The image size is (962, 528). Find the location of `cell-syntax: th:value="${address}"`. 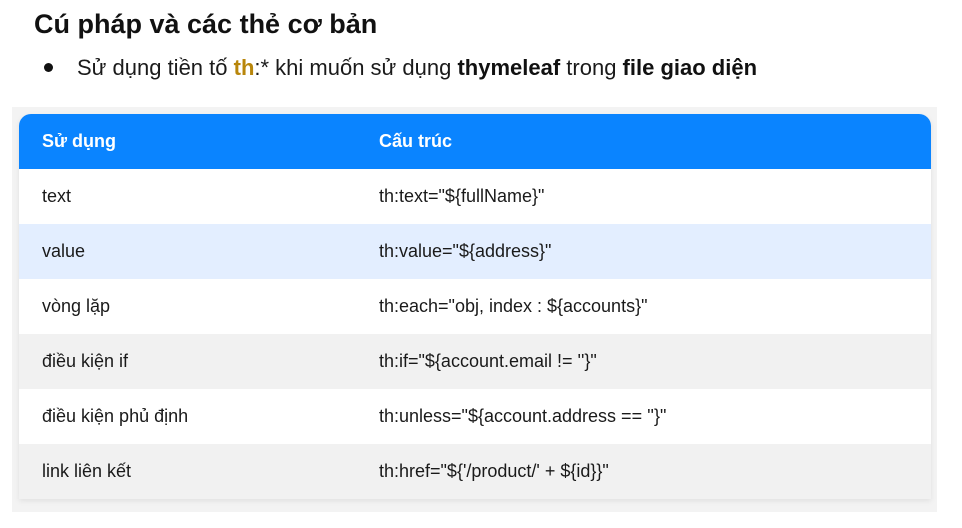

cell-syntax: th:value="${address}" is located at coordinates (465, 251).